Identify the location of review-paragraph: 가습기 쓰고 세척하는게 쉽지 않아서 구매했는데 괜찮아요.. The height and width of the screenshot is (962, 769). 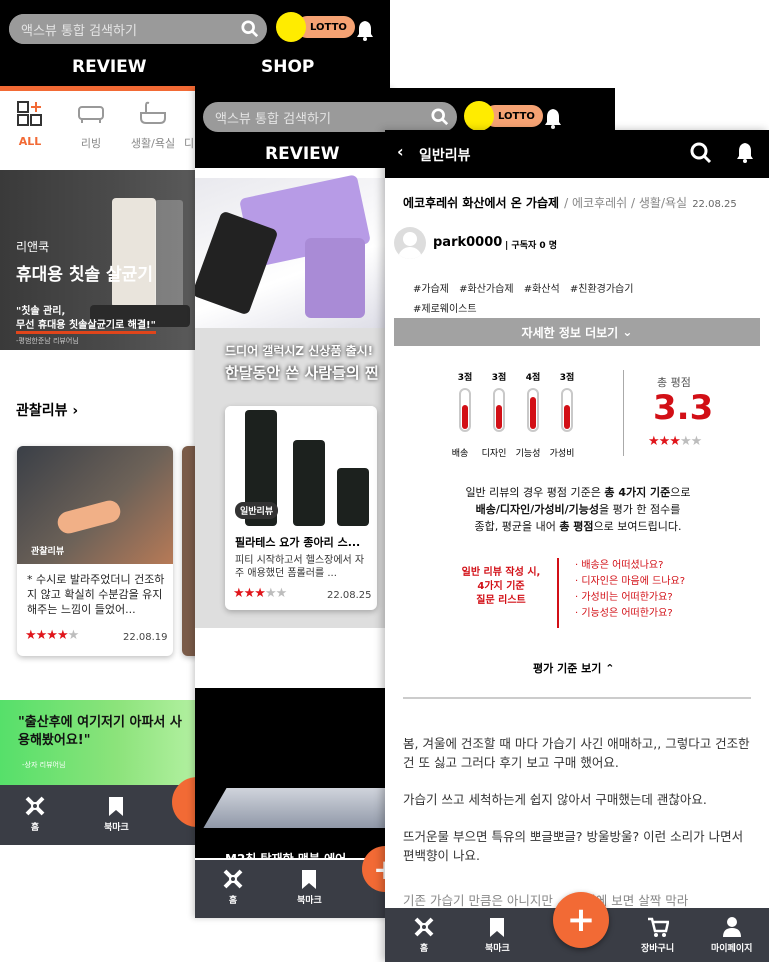
(555, 799).